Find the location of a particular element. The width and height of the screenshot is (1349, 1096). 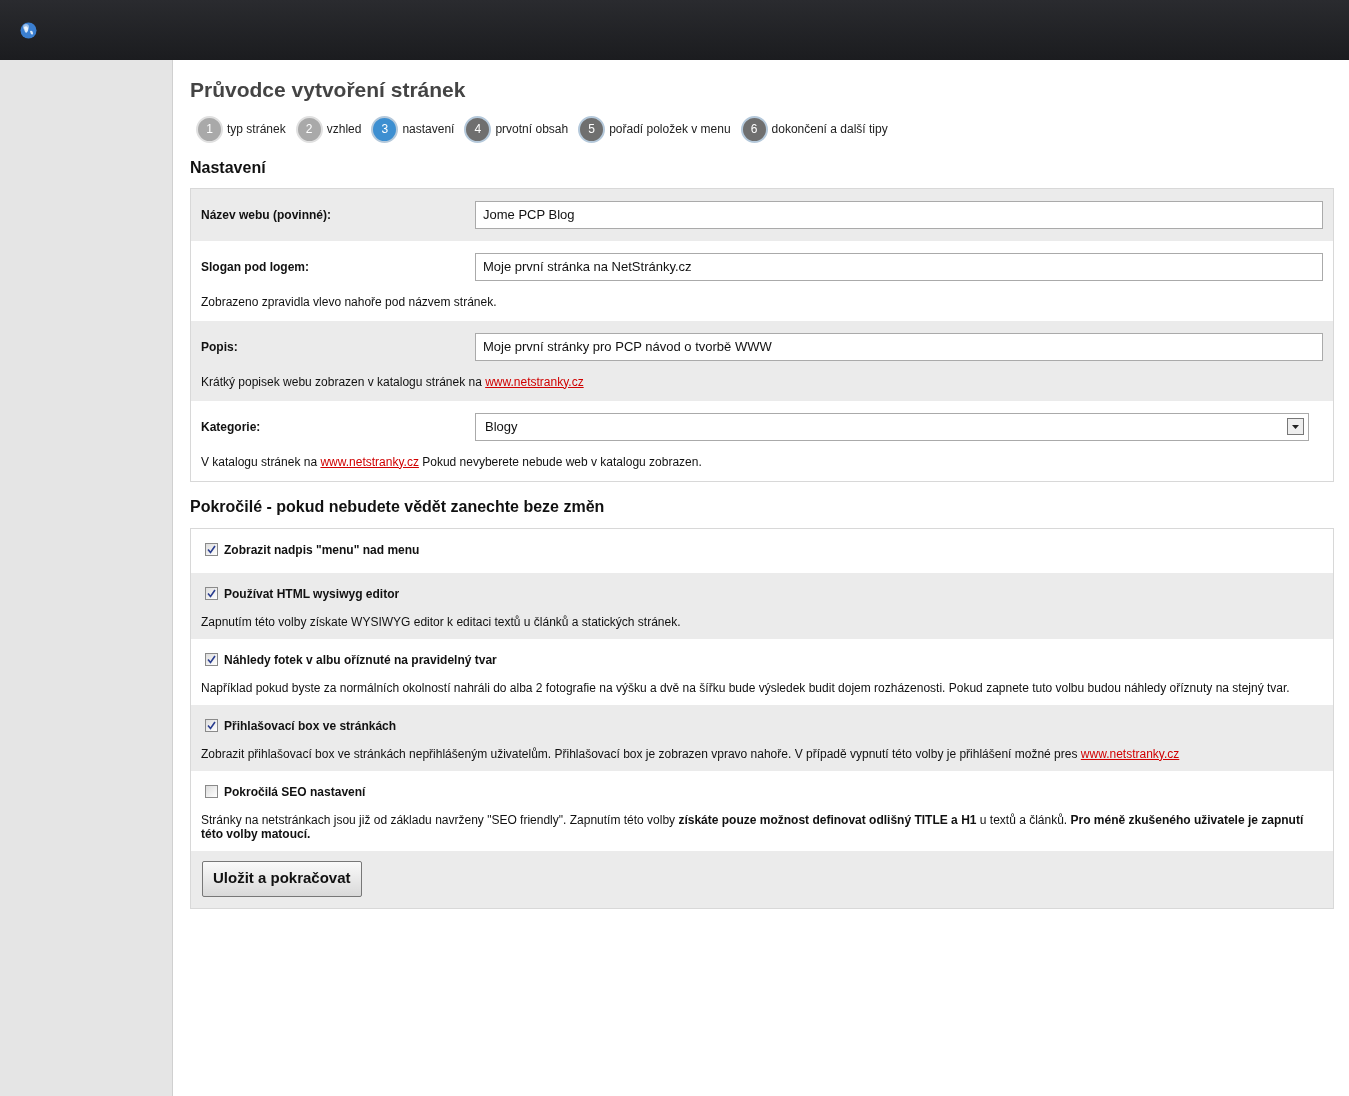

step-number: 6 is located at coordinates (754, 129).